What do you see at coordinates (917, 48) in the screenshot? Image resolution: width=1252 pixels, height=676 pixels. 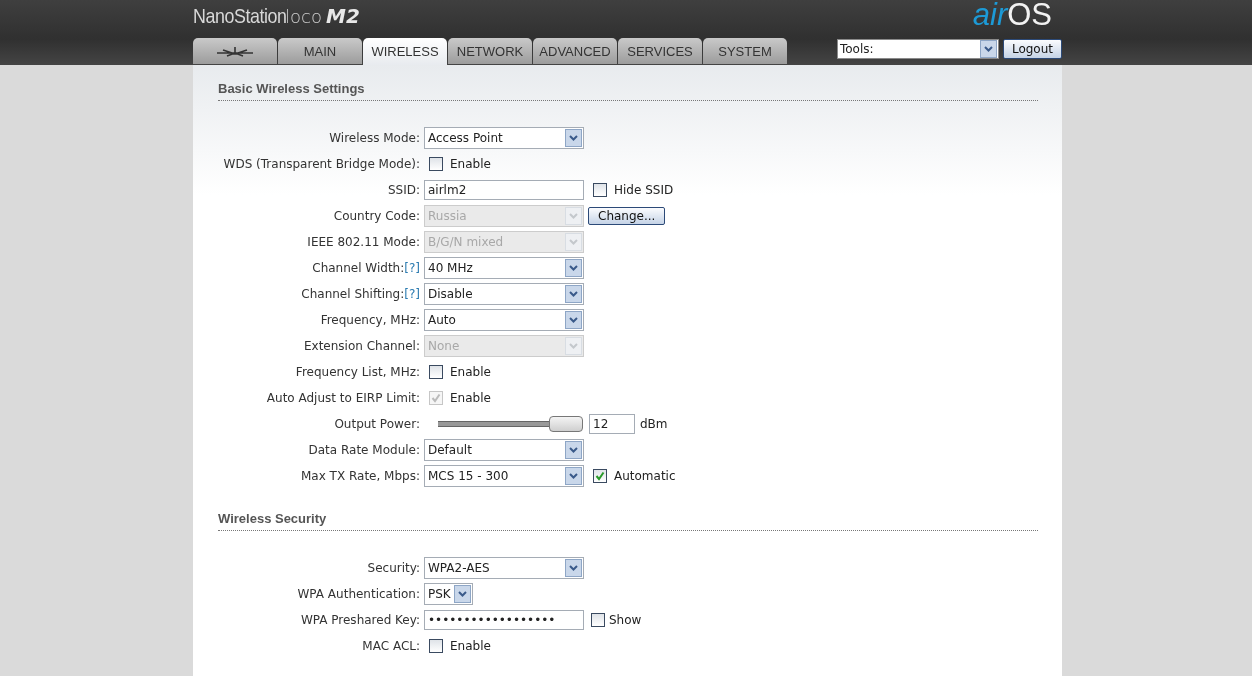 I see `tools-dropdown: Tools:` at bounding box center [917, 48].